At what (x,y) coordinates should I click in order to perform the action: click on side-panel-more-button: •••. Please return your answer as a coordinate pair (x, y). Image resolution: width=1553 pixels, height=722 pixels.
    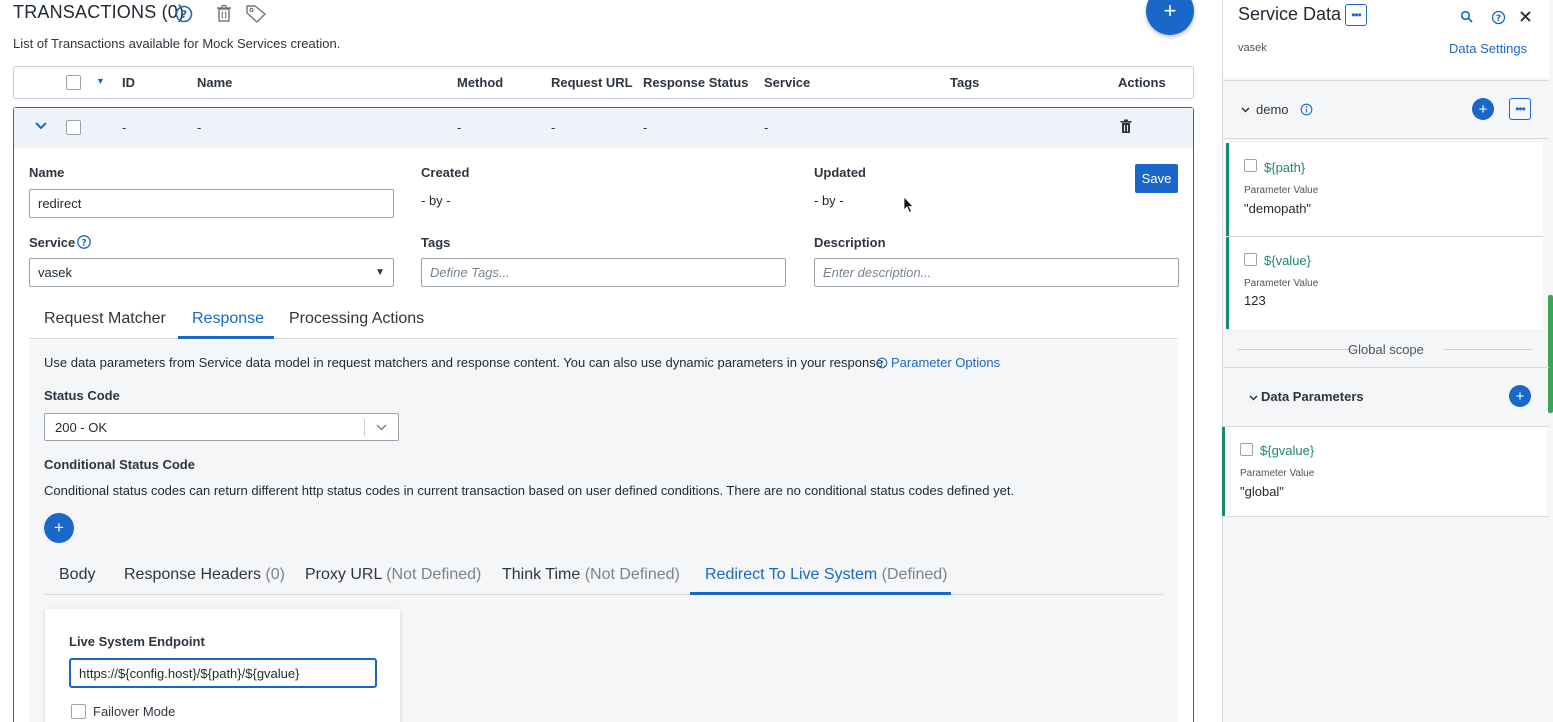
    Looking at the image, I should click on (1356, 15).